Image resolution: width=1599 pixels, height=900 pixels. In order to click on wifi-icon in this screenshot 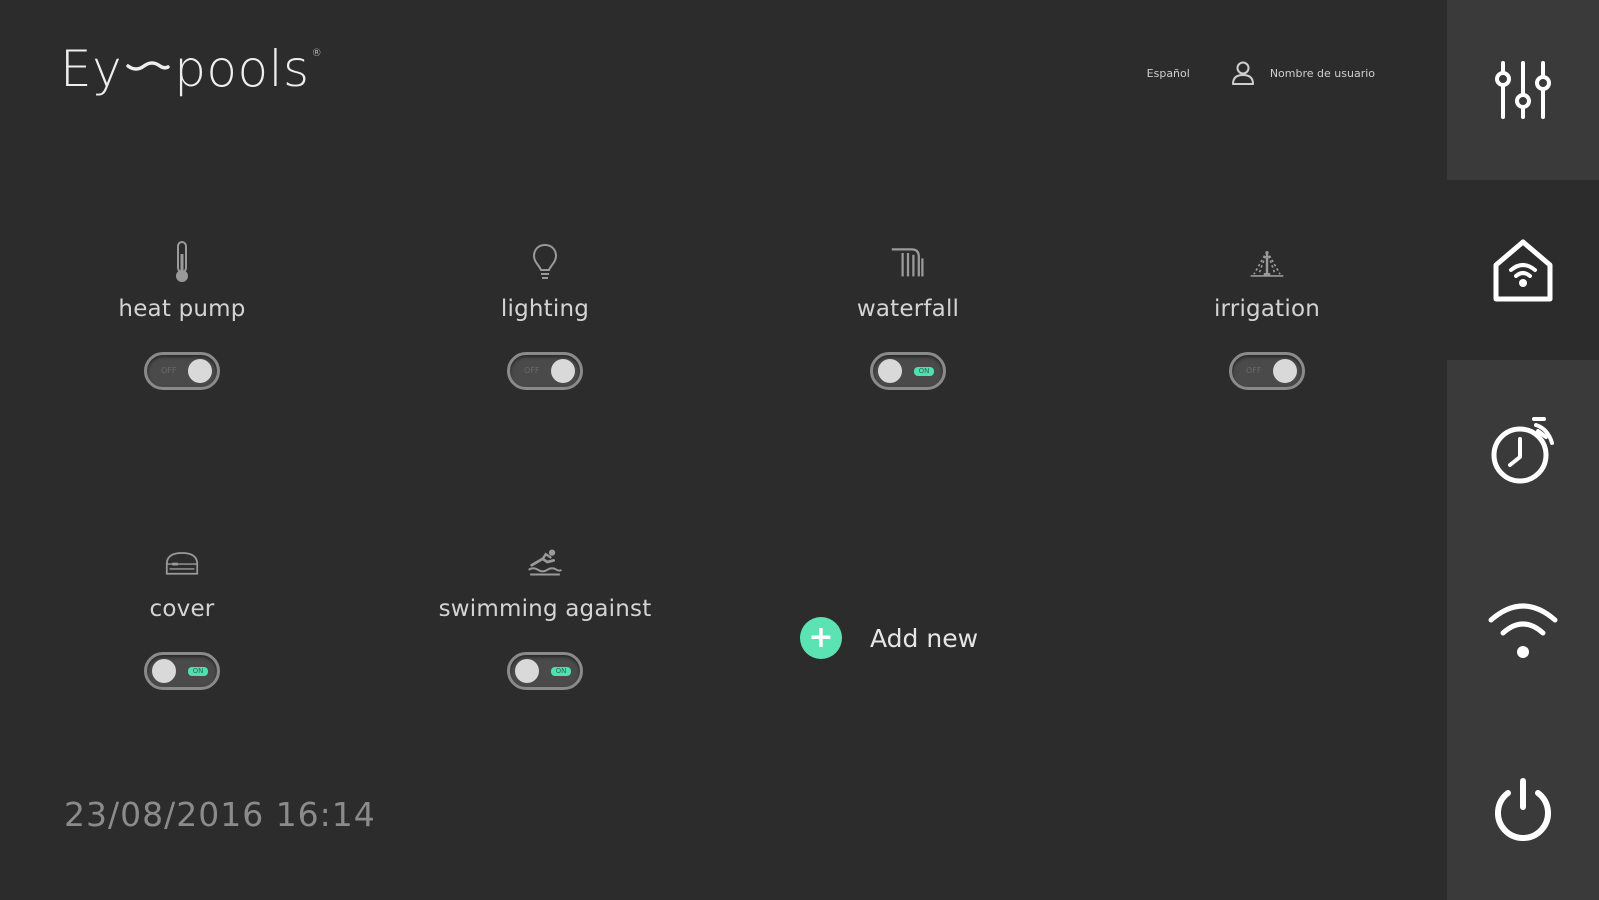, I will do `click(1523, 630)`.